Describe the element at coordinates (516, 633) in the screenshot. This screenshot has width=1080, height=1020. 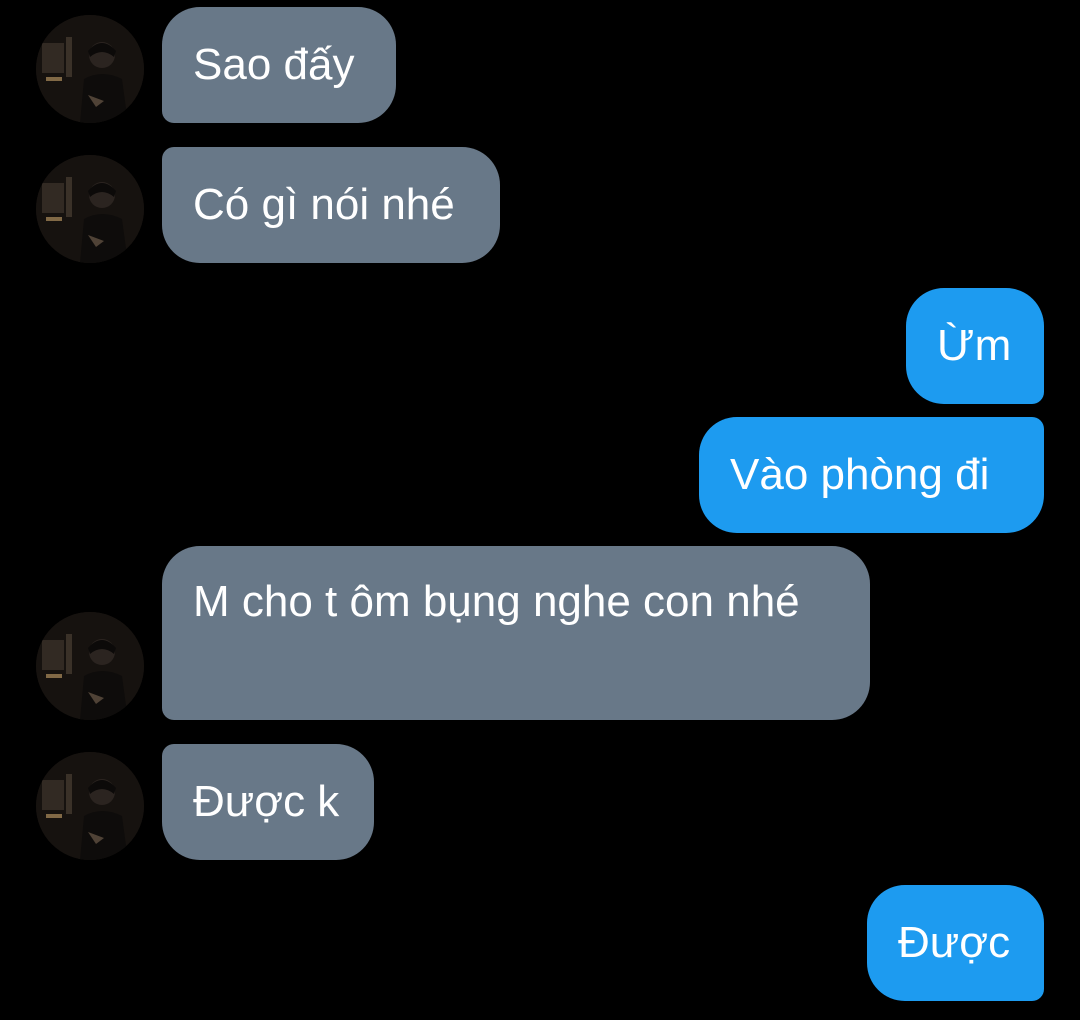
I see `message-bubble-incoming: M cho t ôm bụng nghe con nhé` at that location.